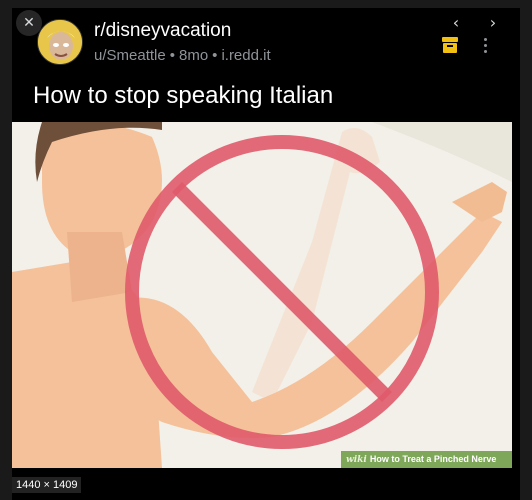 The image size is (532, 500). What do you see at coordinates (130, 55) in the screenshot?
I see `author-link: u/Smeattle` at bounding box center [130, 55].